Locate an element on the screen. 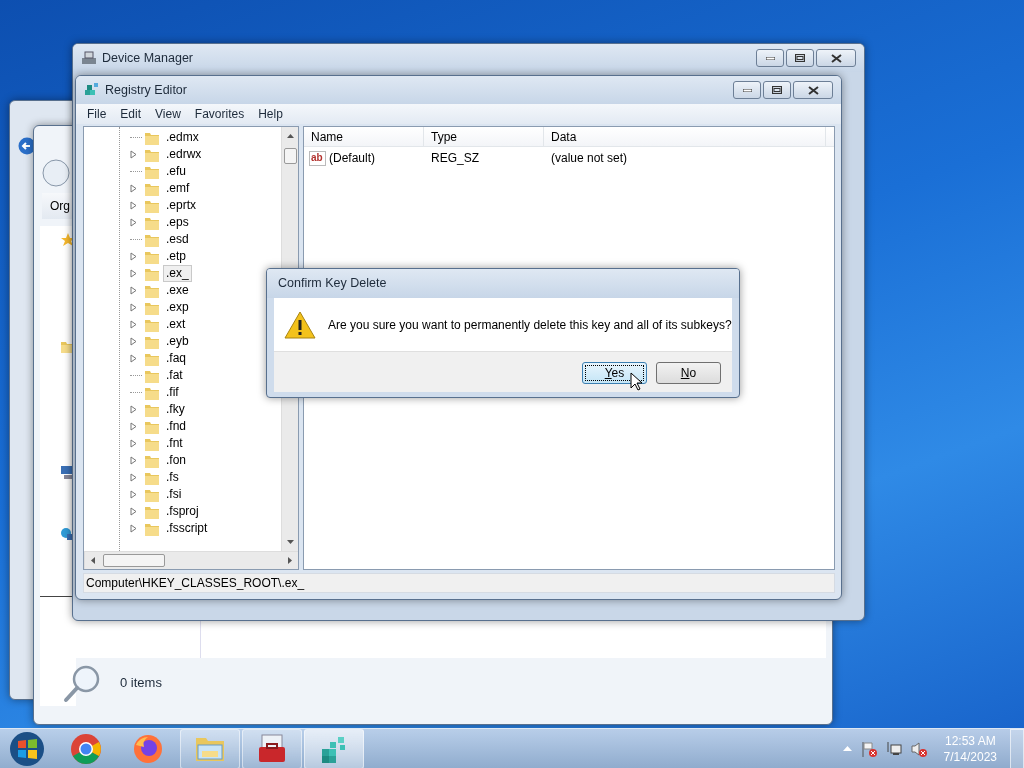 The height and width of the screenshot is (768, 1024). column-header: Type is located at coordinates (484, 136).